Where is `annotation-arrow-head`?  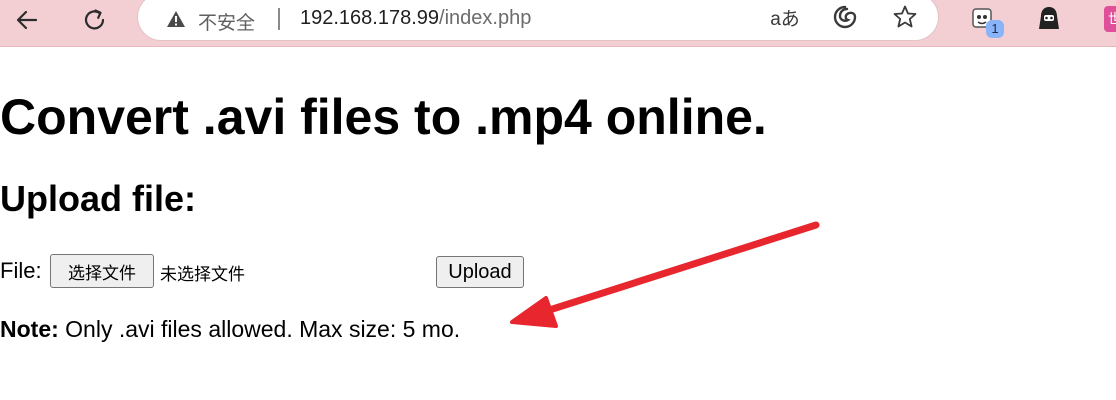
annotation-arrow-head is located at coordinates (534, 312).